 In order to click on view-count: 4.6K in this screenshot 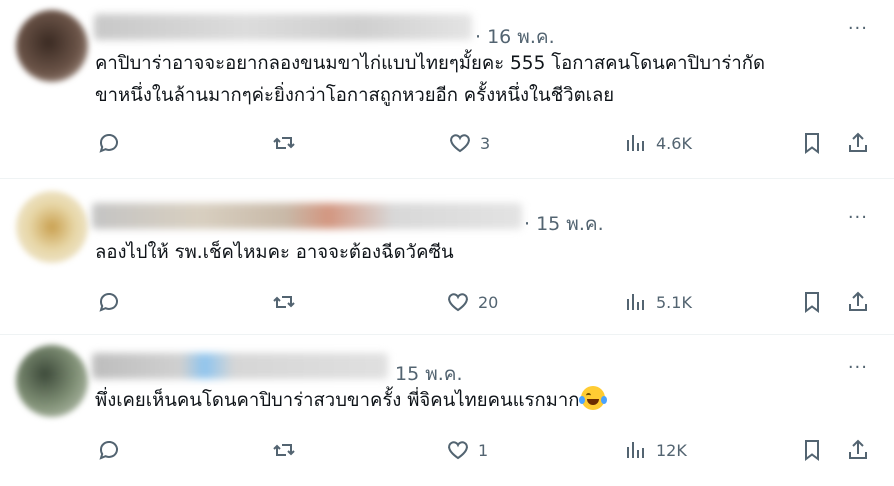, I will do `click(674, 143)`.